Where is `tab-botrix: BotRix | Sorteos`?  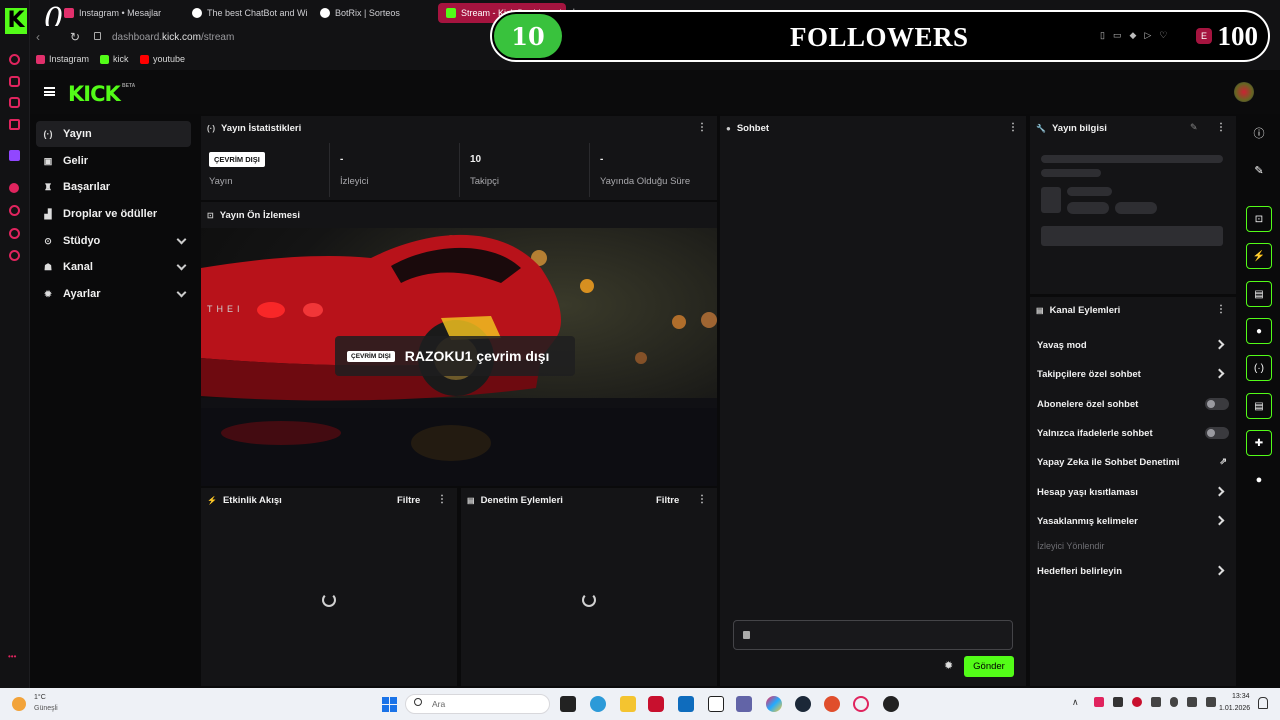
tab-botrix: BotRix | Sorteos is located at coordinates (374, 13).